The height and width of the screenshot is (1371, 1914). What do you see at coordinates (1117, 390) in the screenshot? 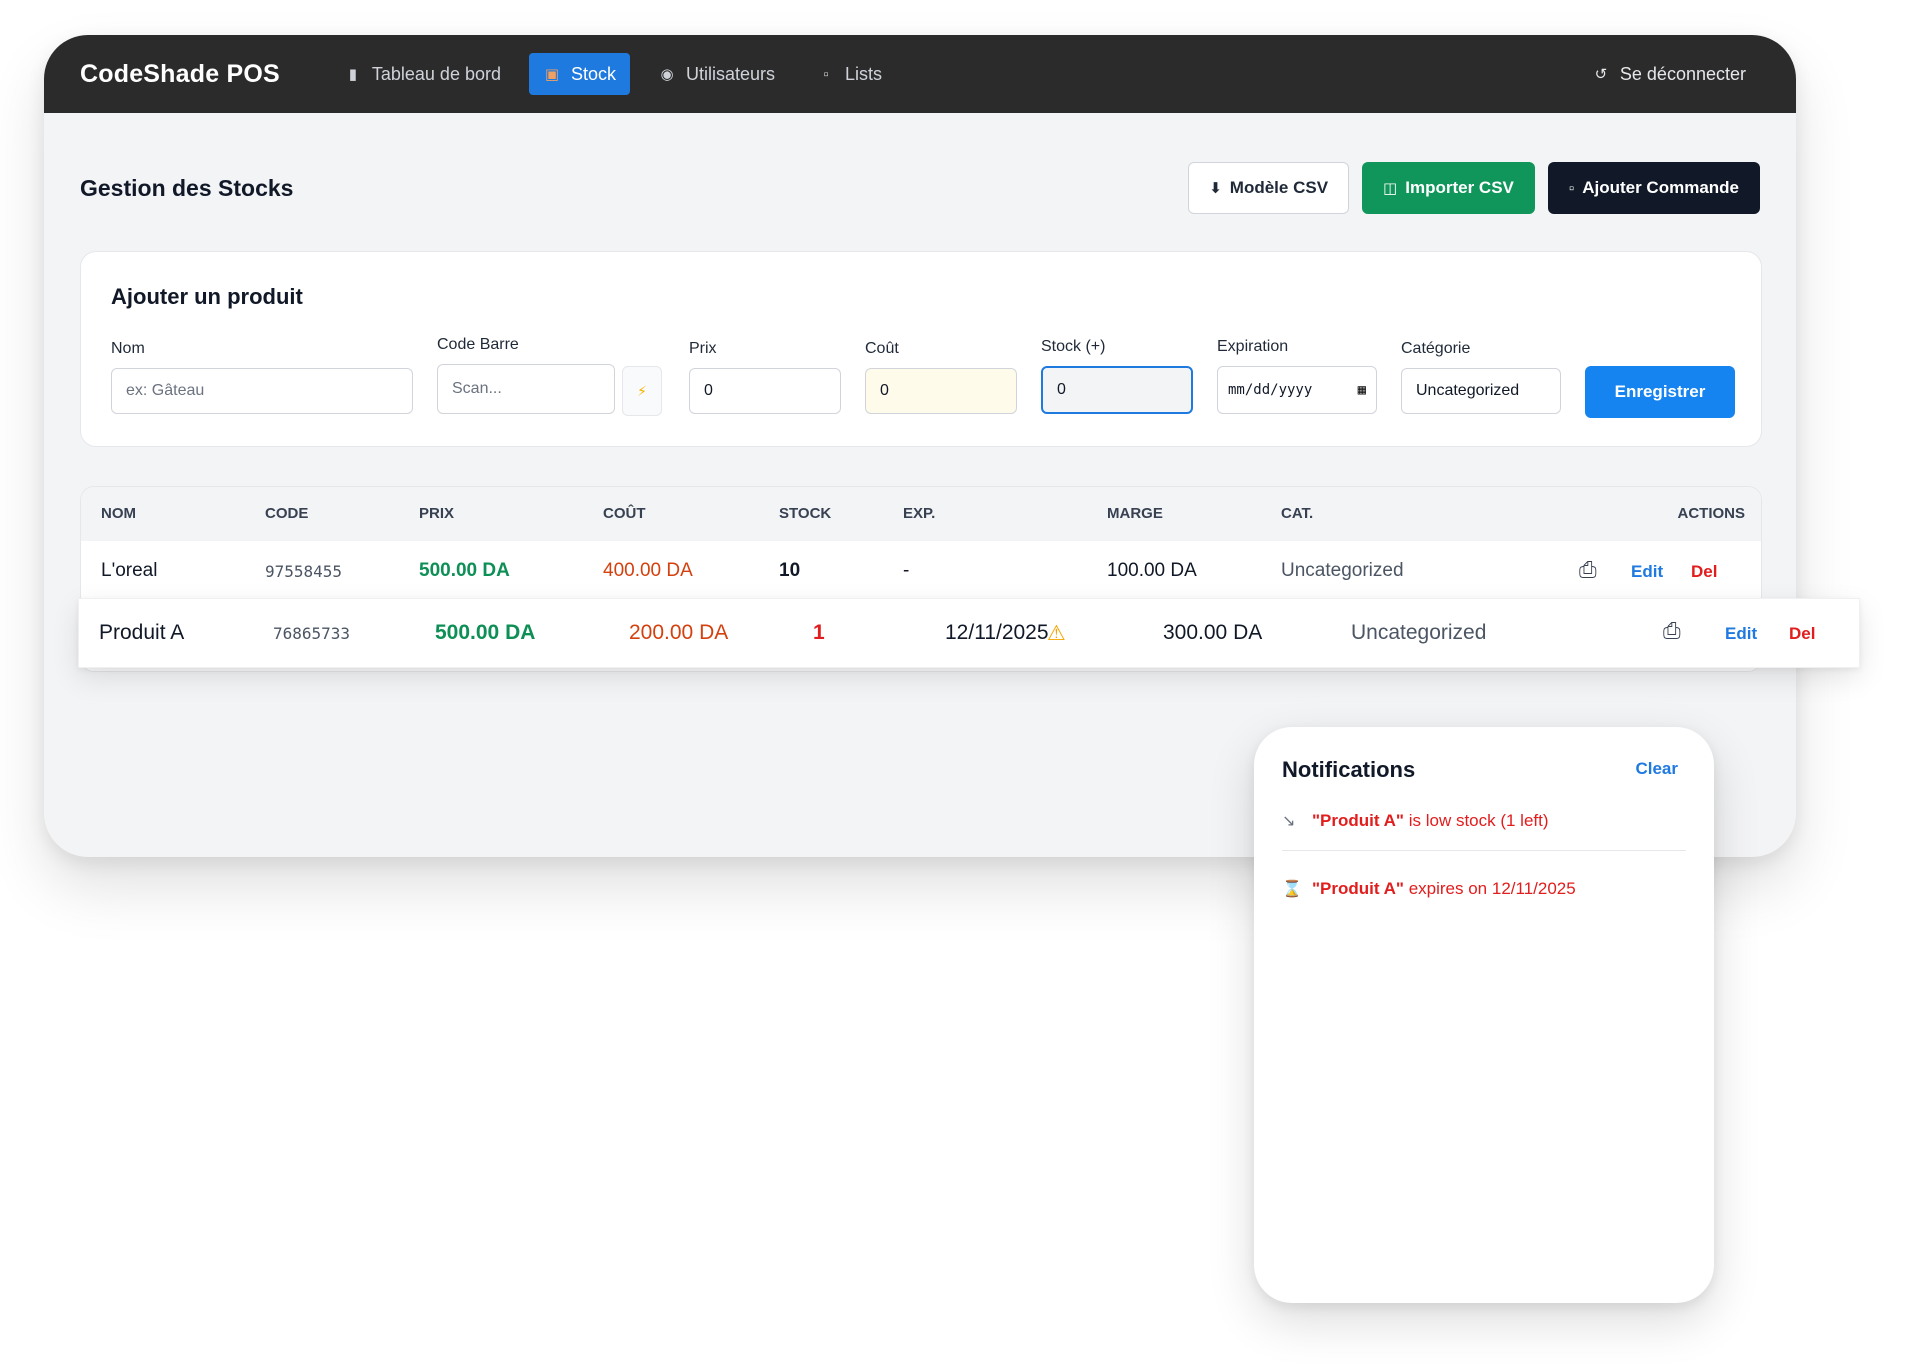
I see `stock-input: 0` at bounding box center [1117, 390].